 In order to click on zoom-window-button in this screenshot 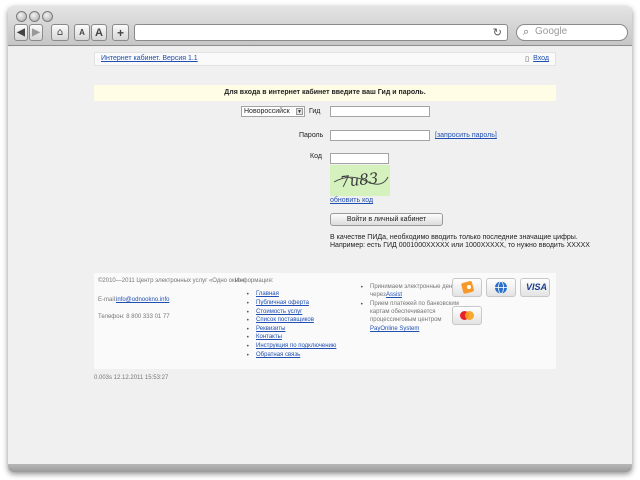, I will do `click(47, 16)`.